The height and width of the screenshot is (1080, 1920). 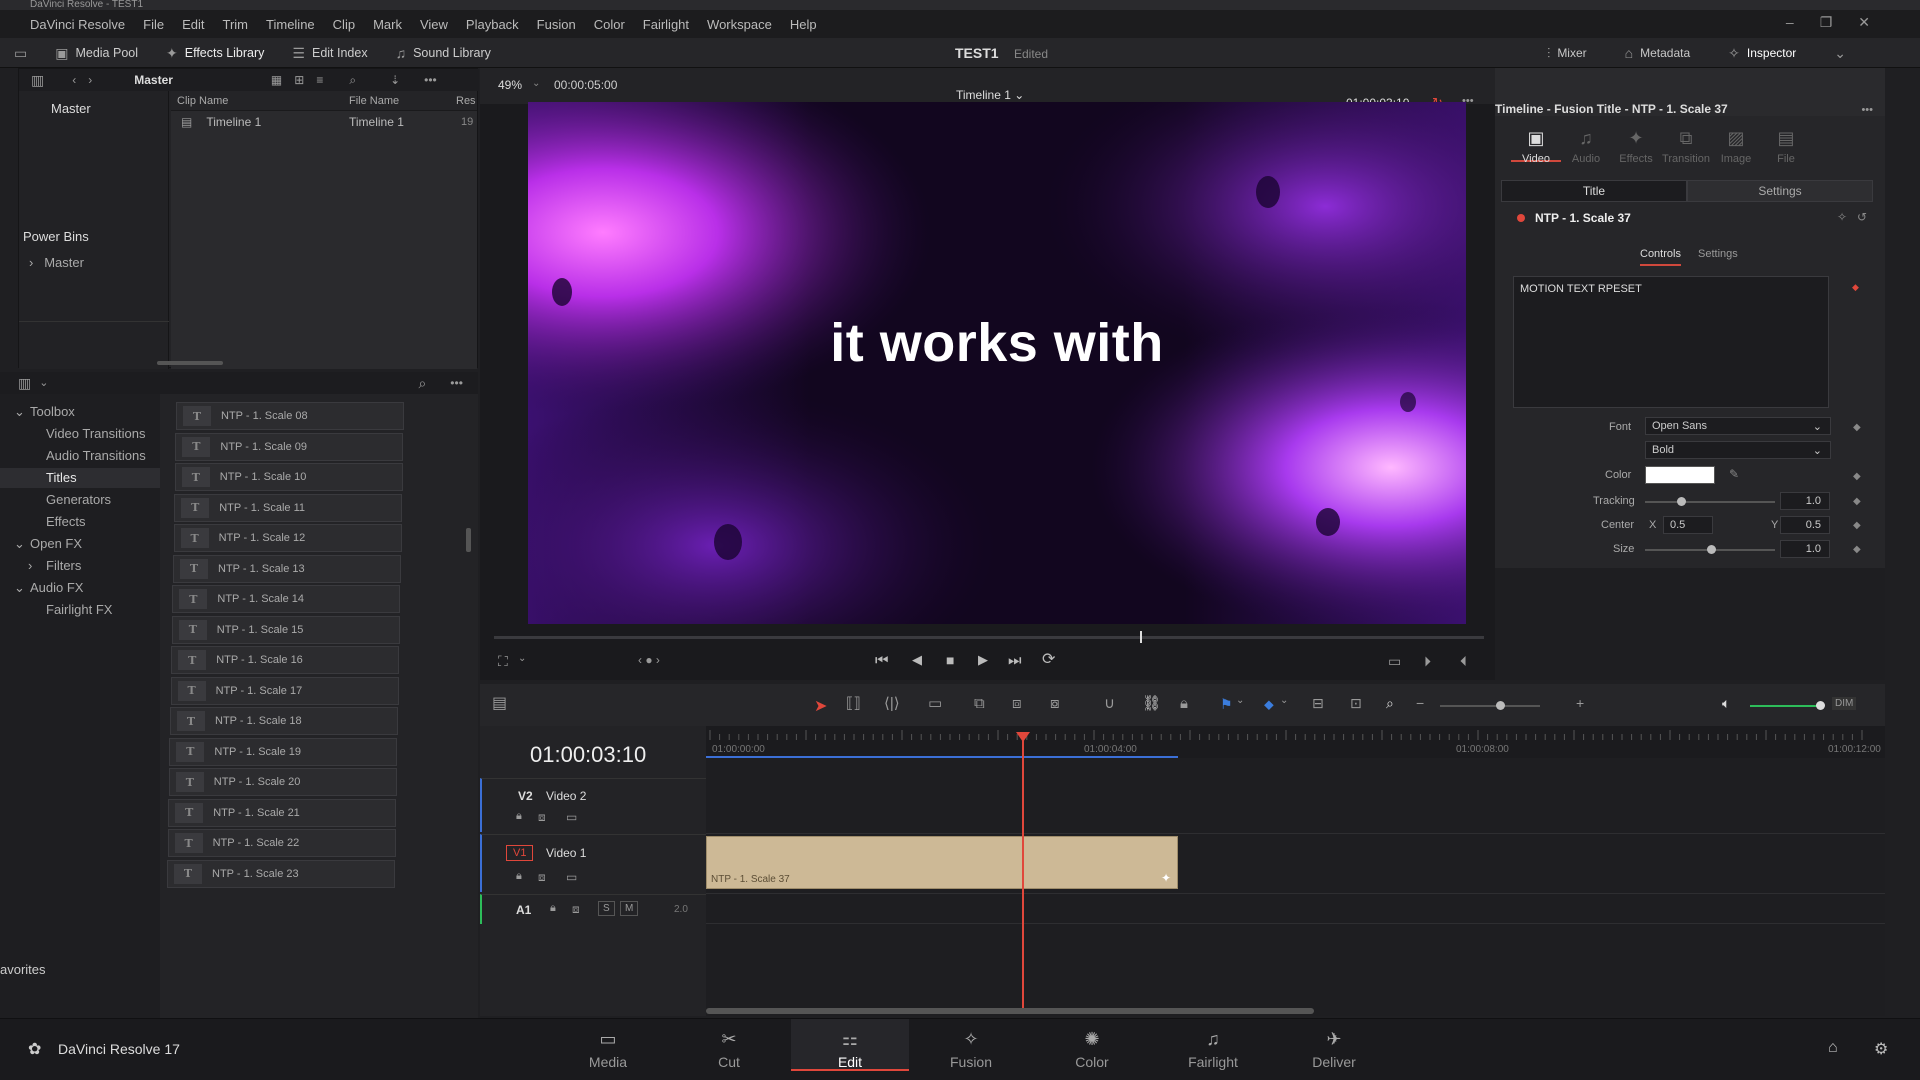 What do you see at coordinates (649, 660) in the screenshot?
I see `previous-keyframe-icon: ‹ ● ›` at bounding box center [649, 660].